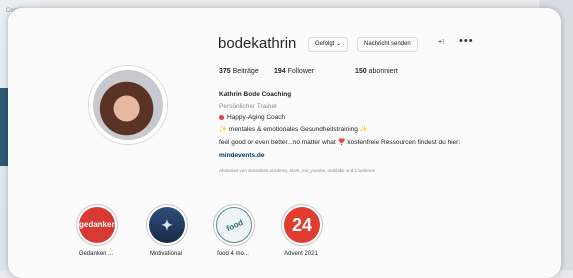 Image resolution: width=573 pixels, height=278 pixels. I want to click on posts-stat: 375 Beiträge, so click(239, 71).